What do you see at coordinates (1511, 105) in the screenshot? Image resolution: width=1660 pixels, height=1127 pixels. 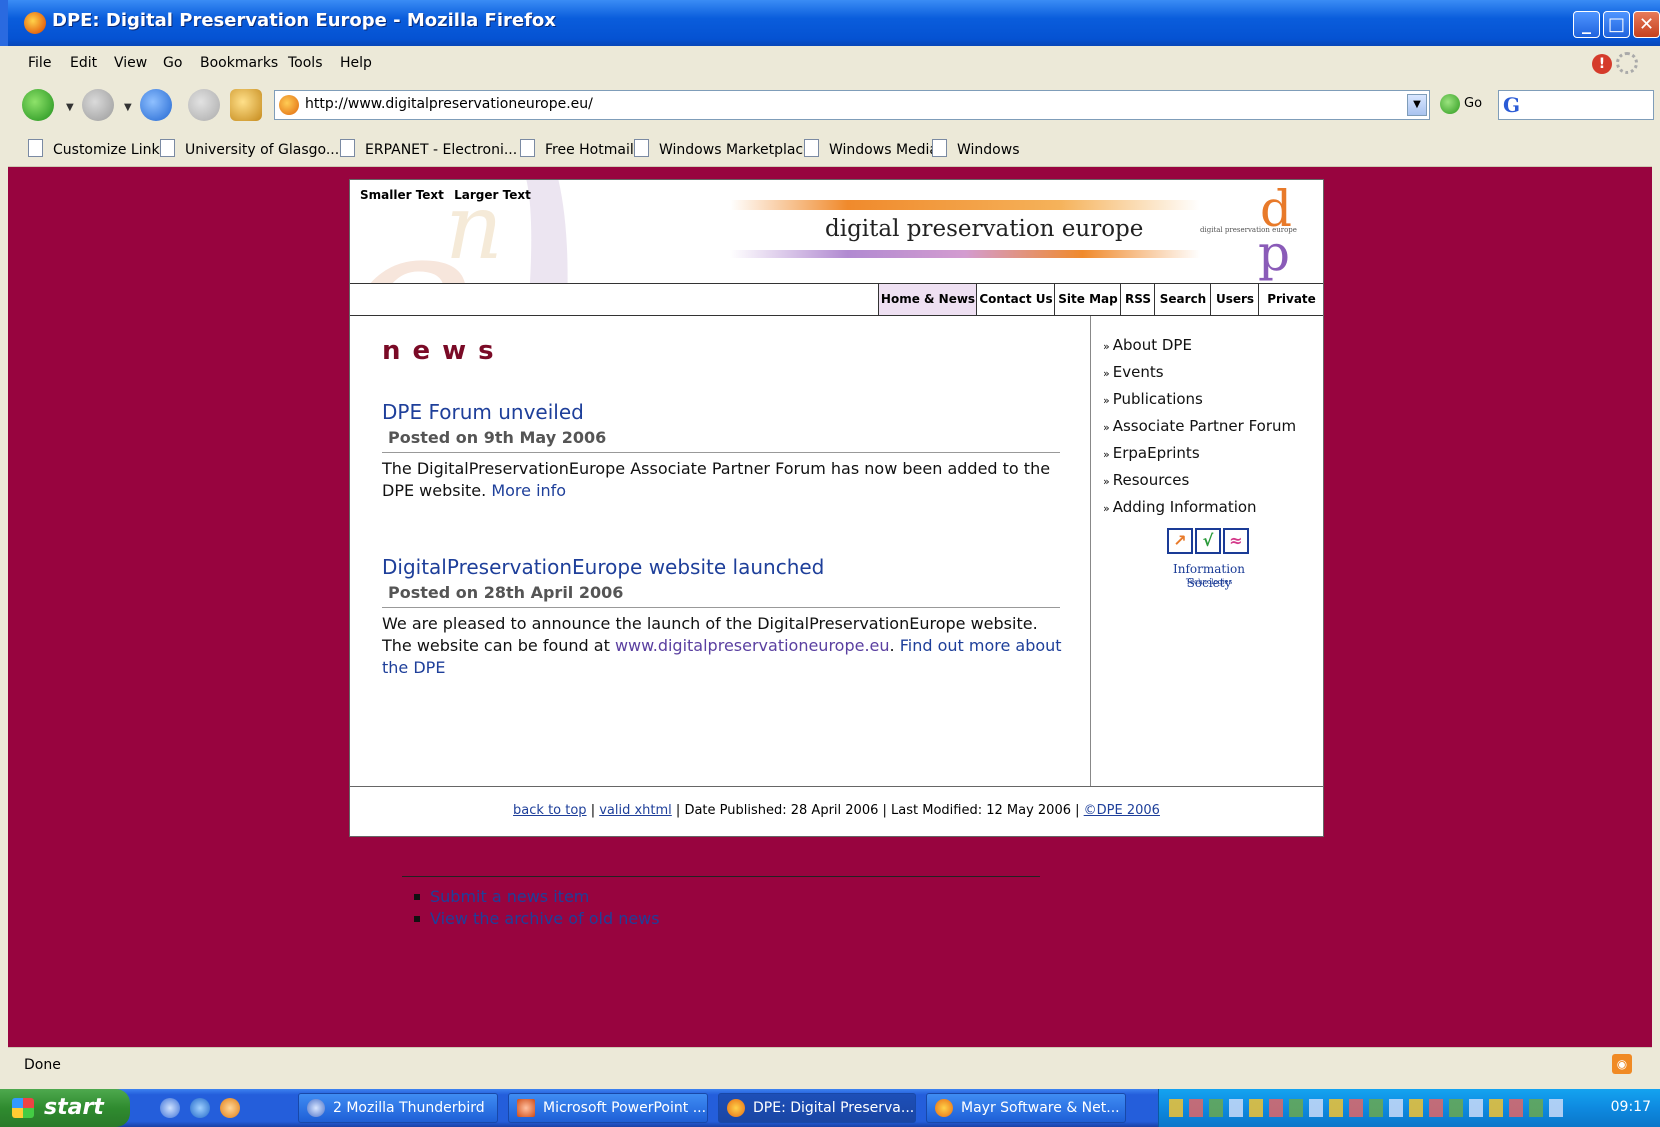 I see `google-icon: G` at bounding box center [1511, 105].